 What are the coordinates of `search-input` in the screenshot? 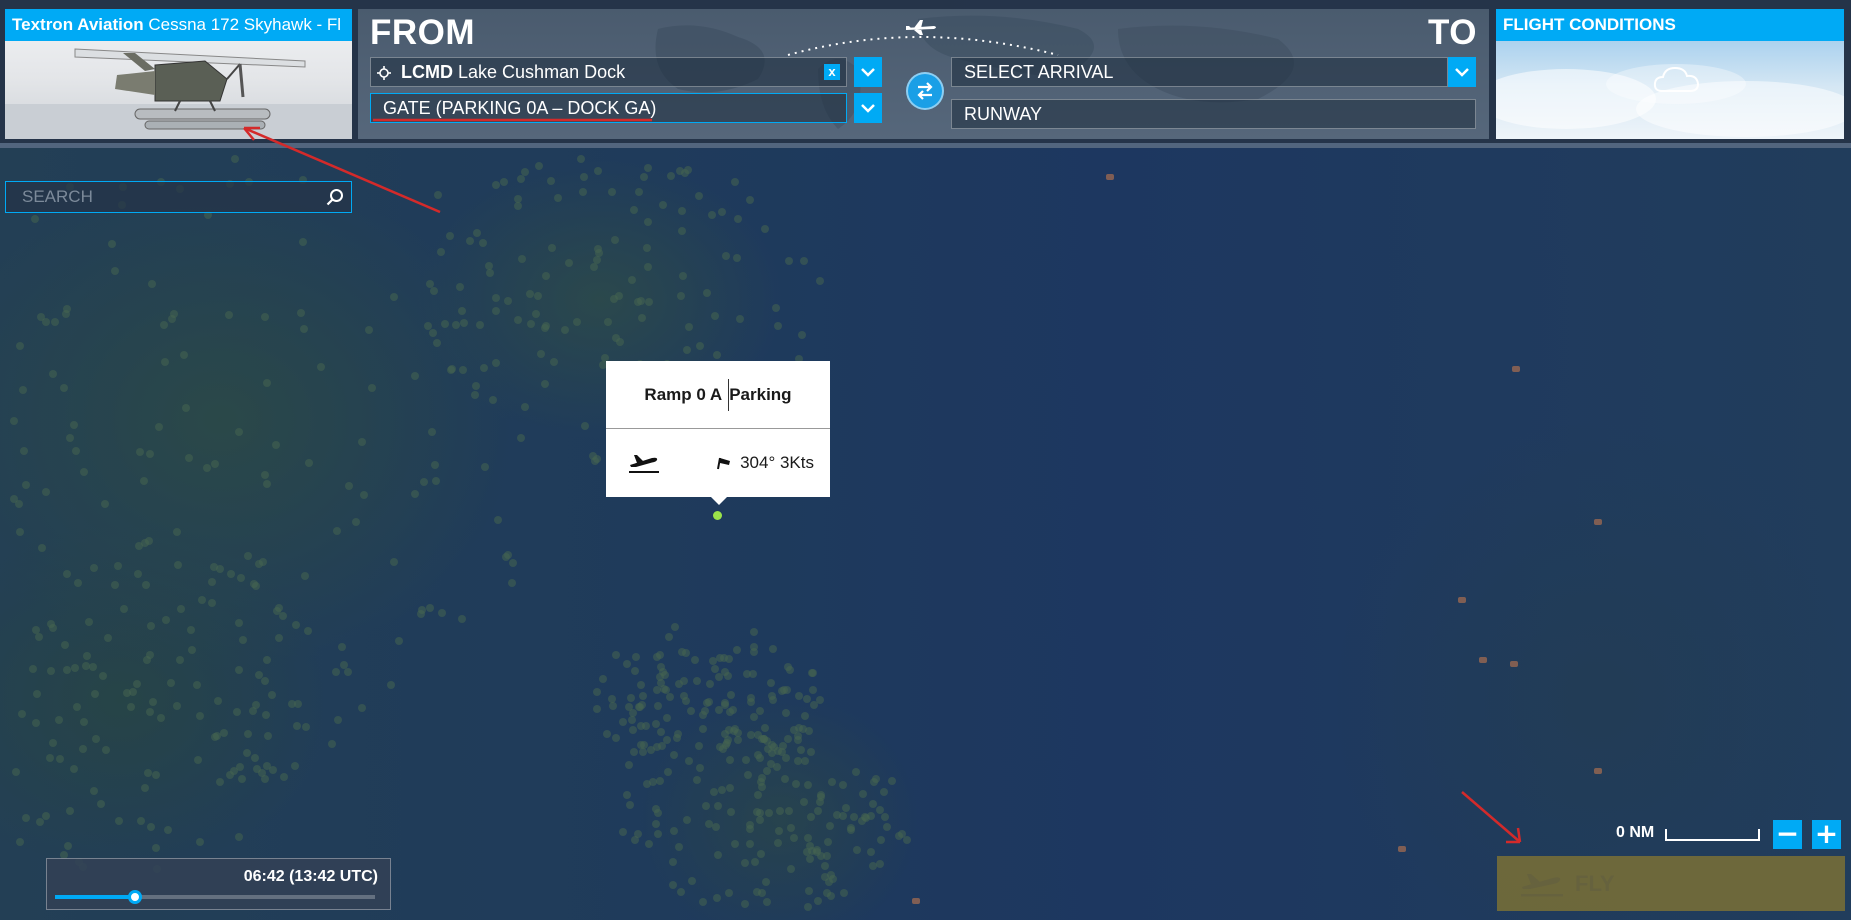 It's located at (161, 197).